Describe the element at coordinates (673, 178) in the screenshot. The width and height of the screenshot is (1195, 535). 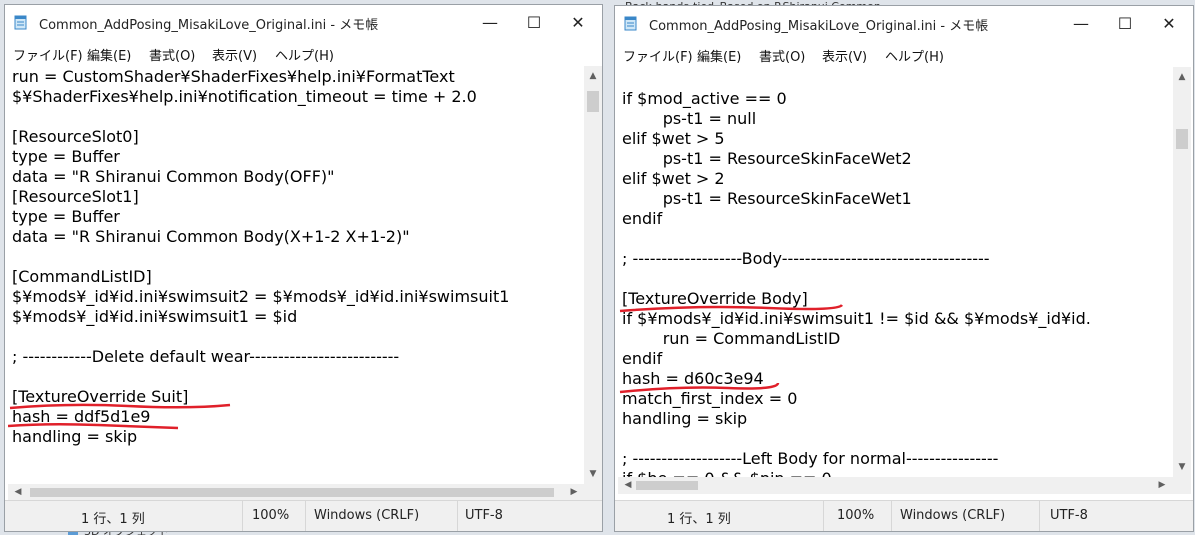
I see `text-line: elif $wet > 2` at that location.